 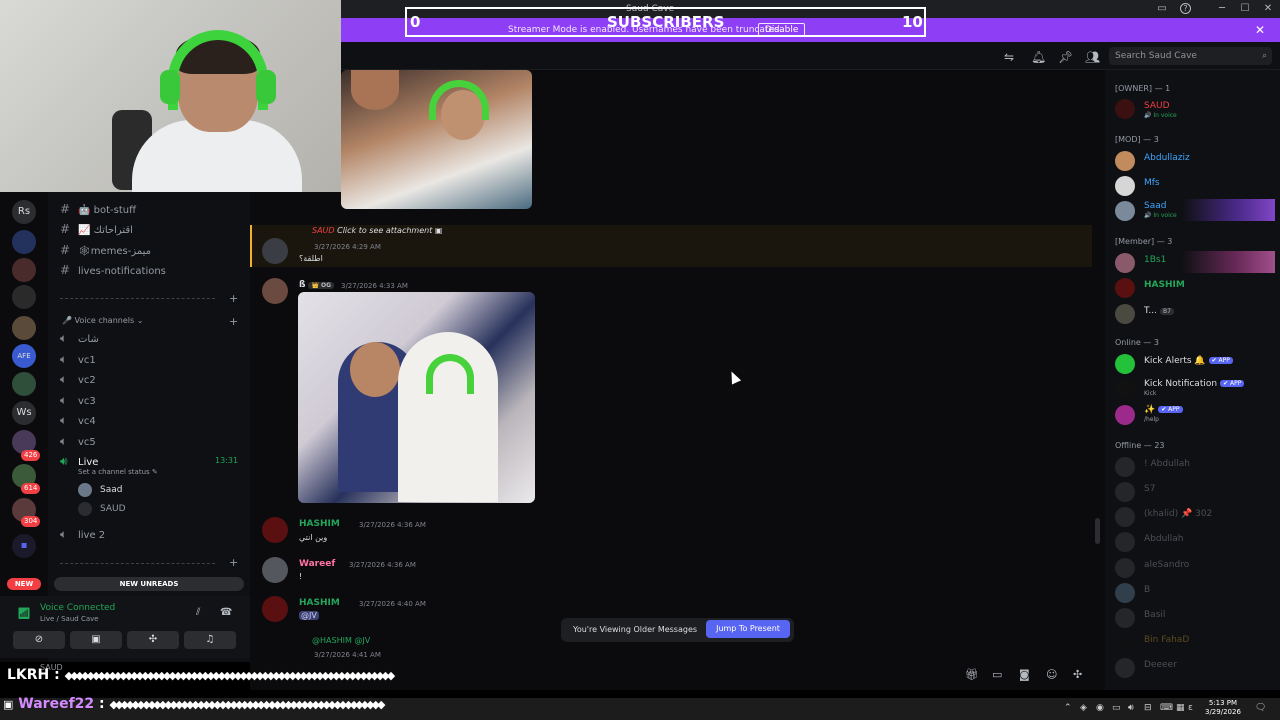 I want to click on voice-channel: 🔈︎ شات, so click(x=79, y=338).